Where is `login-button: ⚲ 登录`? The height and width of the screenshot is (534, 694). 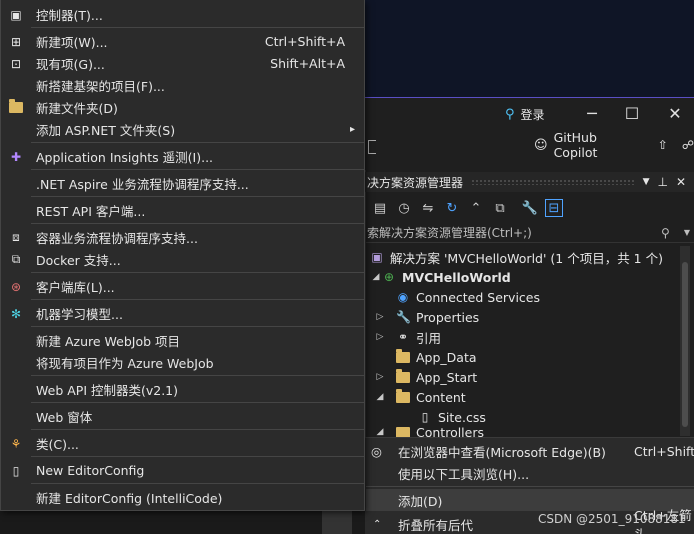
login-button: ⚲ 登录 is located at coordinates (525, 114).